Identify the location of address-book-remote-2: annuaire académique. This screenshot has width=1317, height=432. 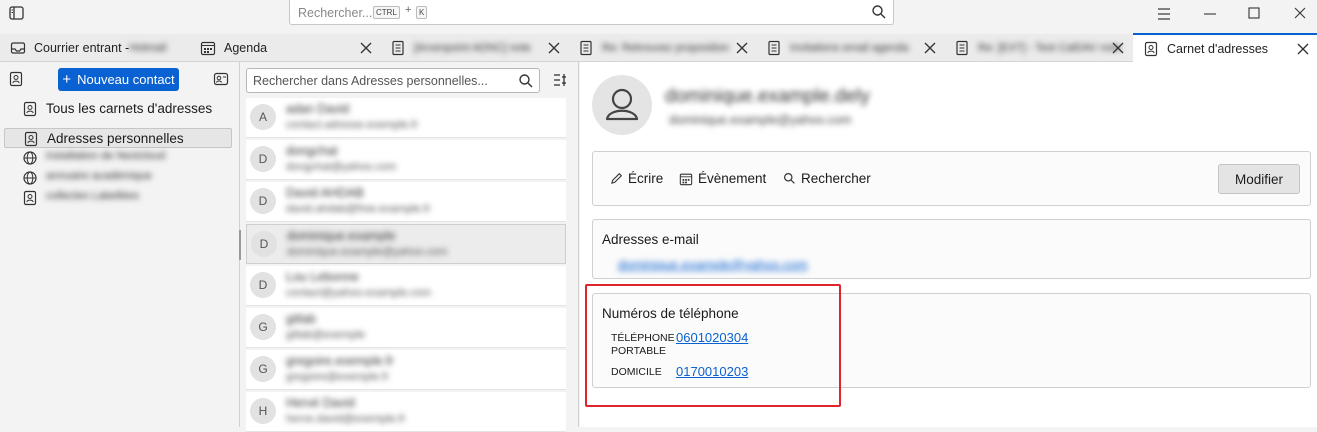
(117, 178).